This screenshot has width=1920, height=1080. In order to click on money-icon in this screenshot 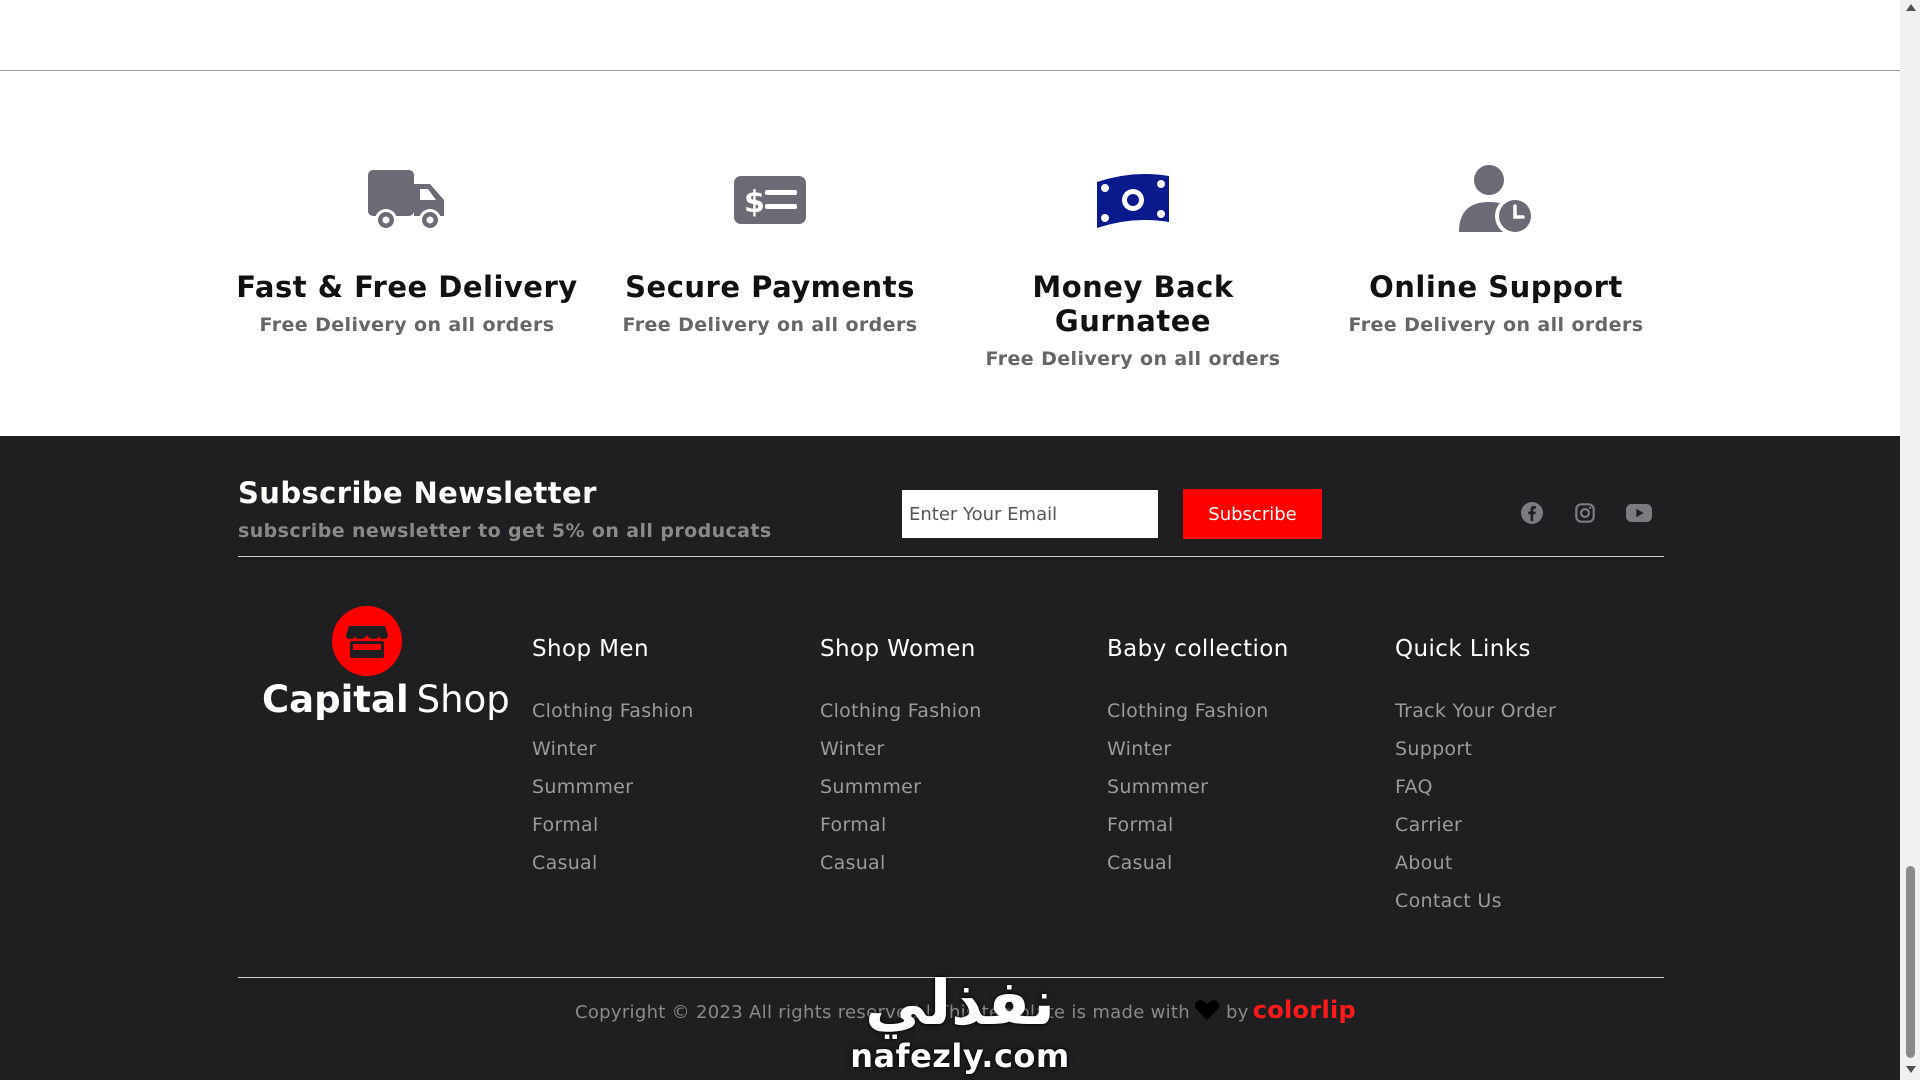, I will do `click(1133, 201)`.